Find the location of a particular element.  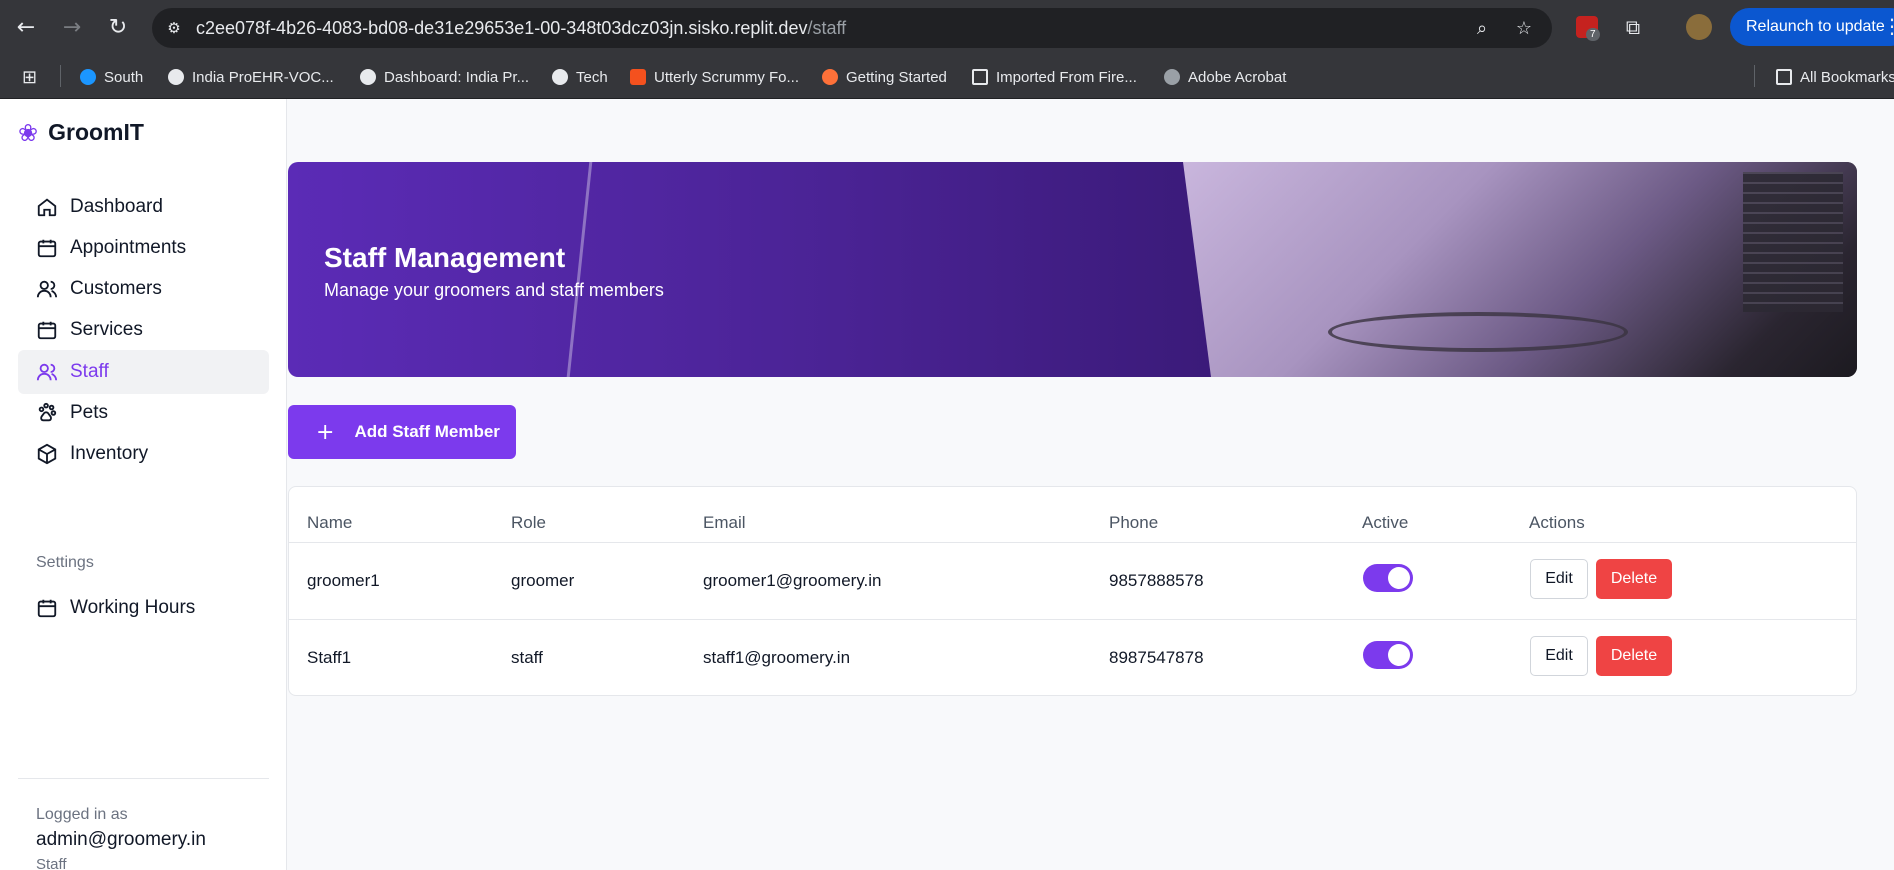

sidebar-item-appointments: Appointments is located at coordinates (143, 248).